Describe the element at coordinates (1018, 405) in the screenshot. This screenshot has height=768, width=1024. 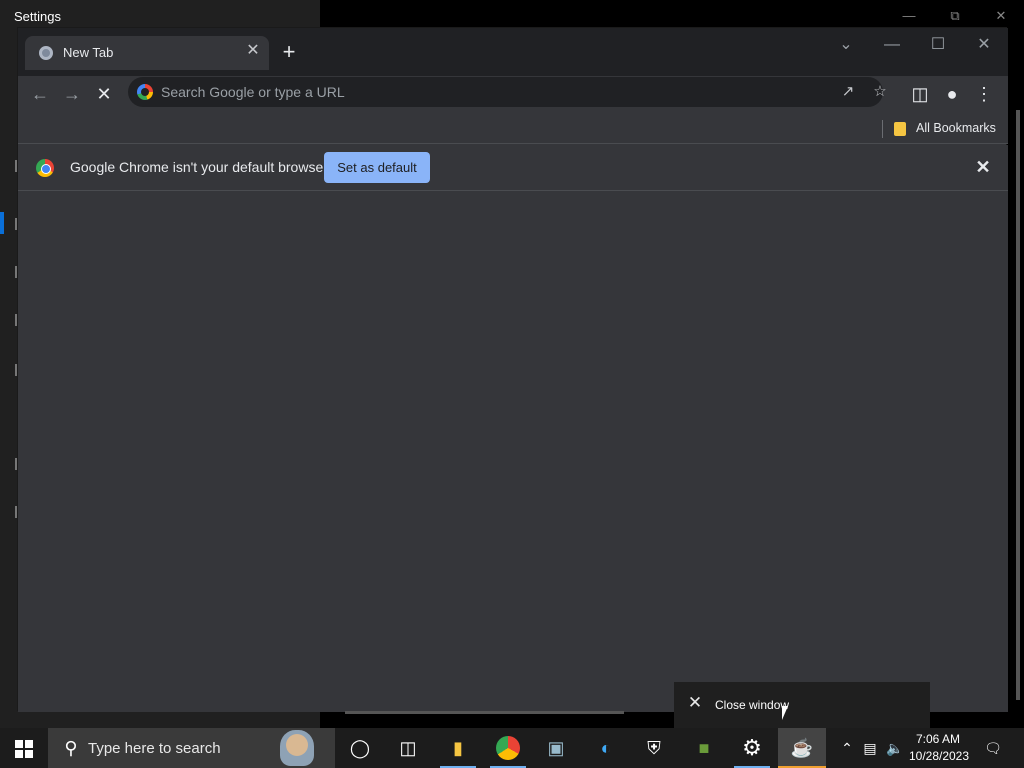
I see `settings-scrollbar` at that location.